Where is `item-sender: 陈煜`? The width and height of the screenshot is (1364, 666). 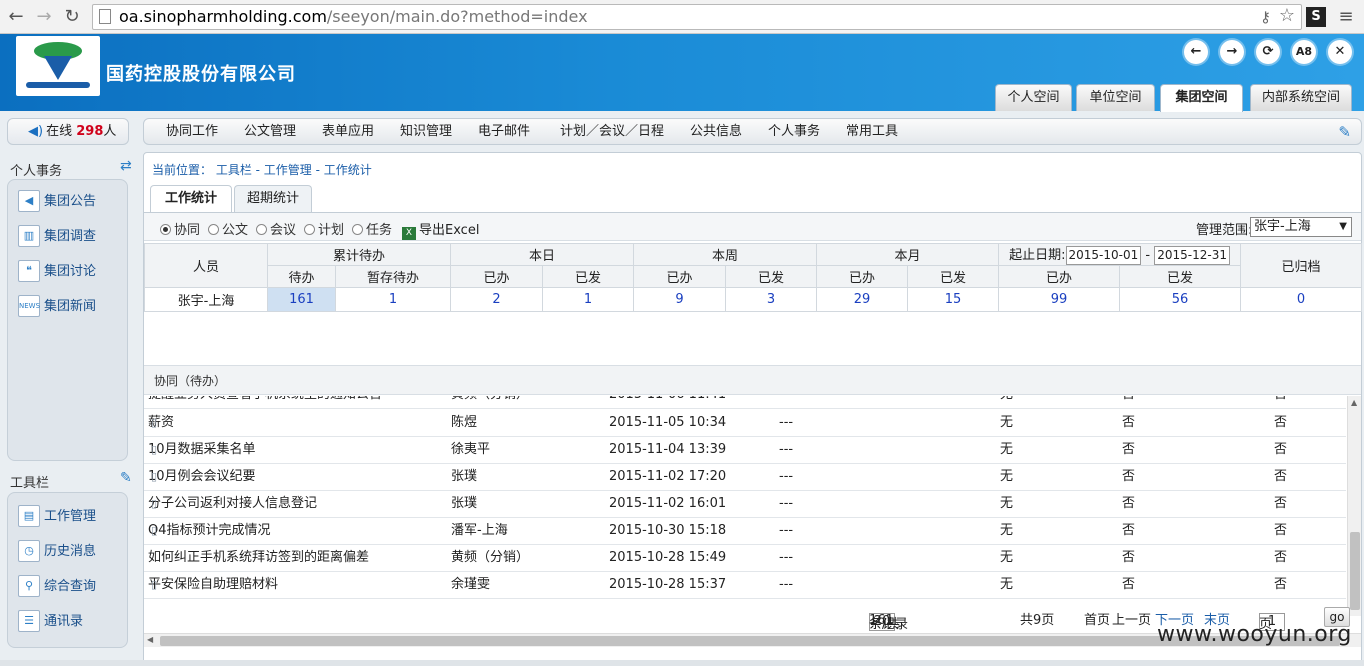
item-sender: 陈煜 is located at coordinates (464, 422).